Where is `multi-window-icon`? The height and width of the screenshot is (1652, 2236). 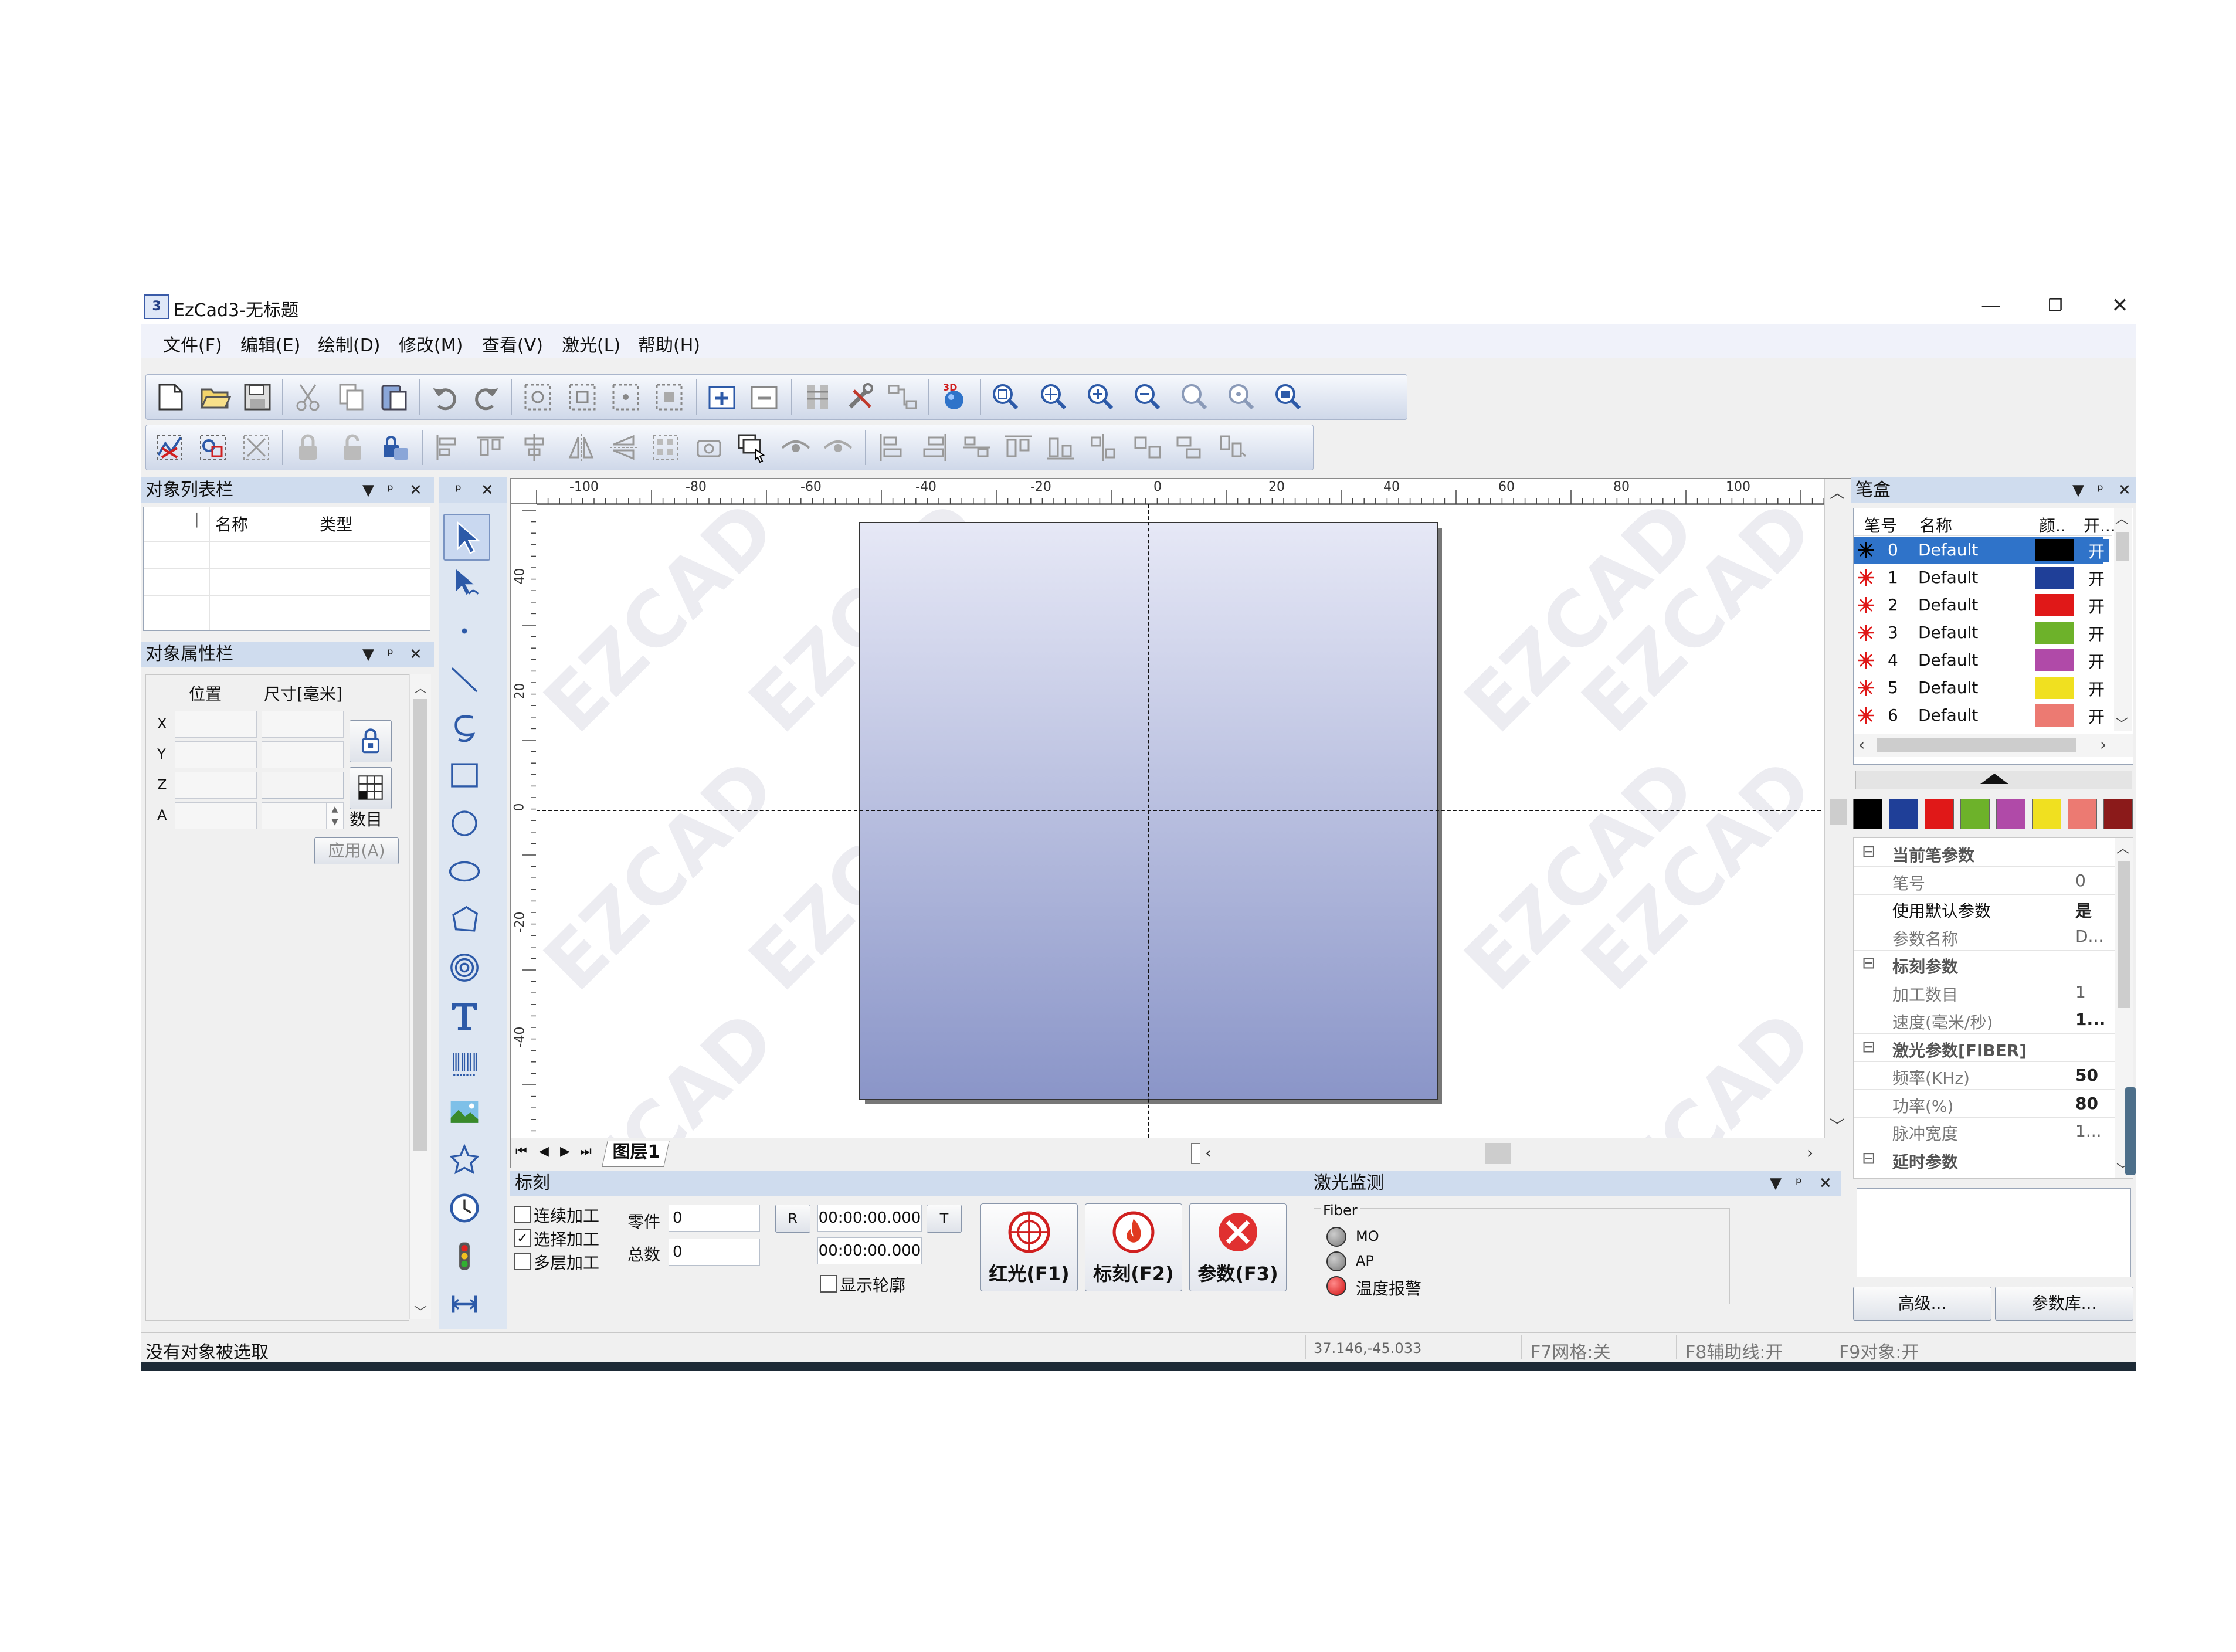
multi-window-icon is located at coordinates (751, 447).